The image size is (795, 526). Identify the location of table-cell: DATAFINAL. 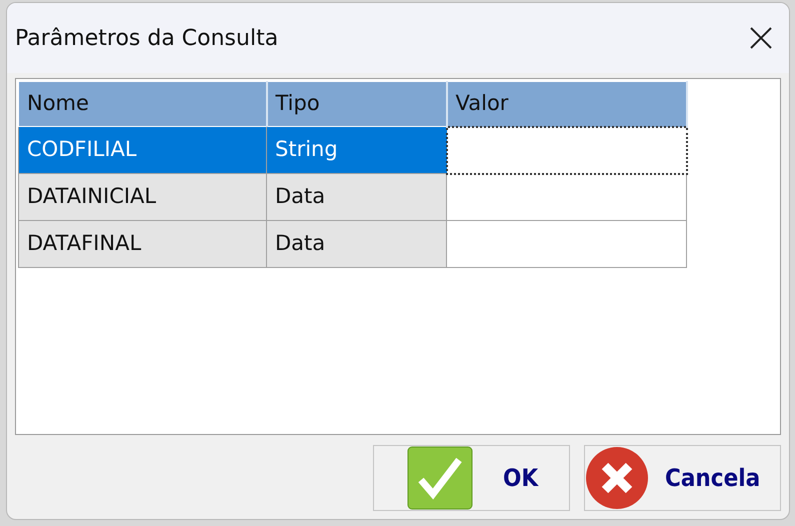
(142, 244).